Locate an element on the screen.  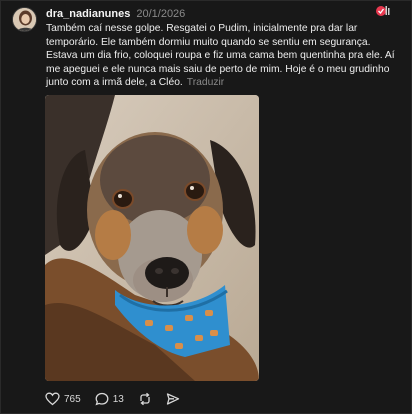
heart-icon is located at coordinates (52, 399).